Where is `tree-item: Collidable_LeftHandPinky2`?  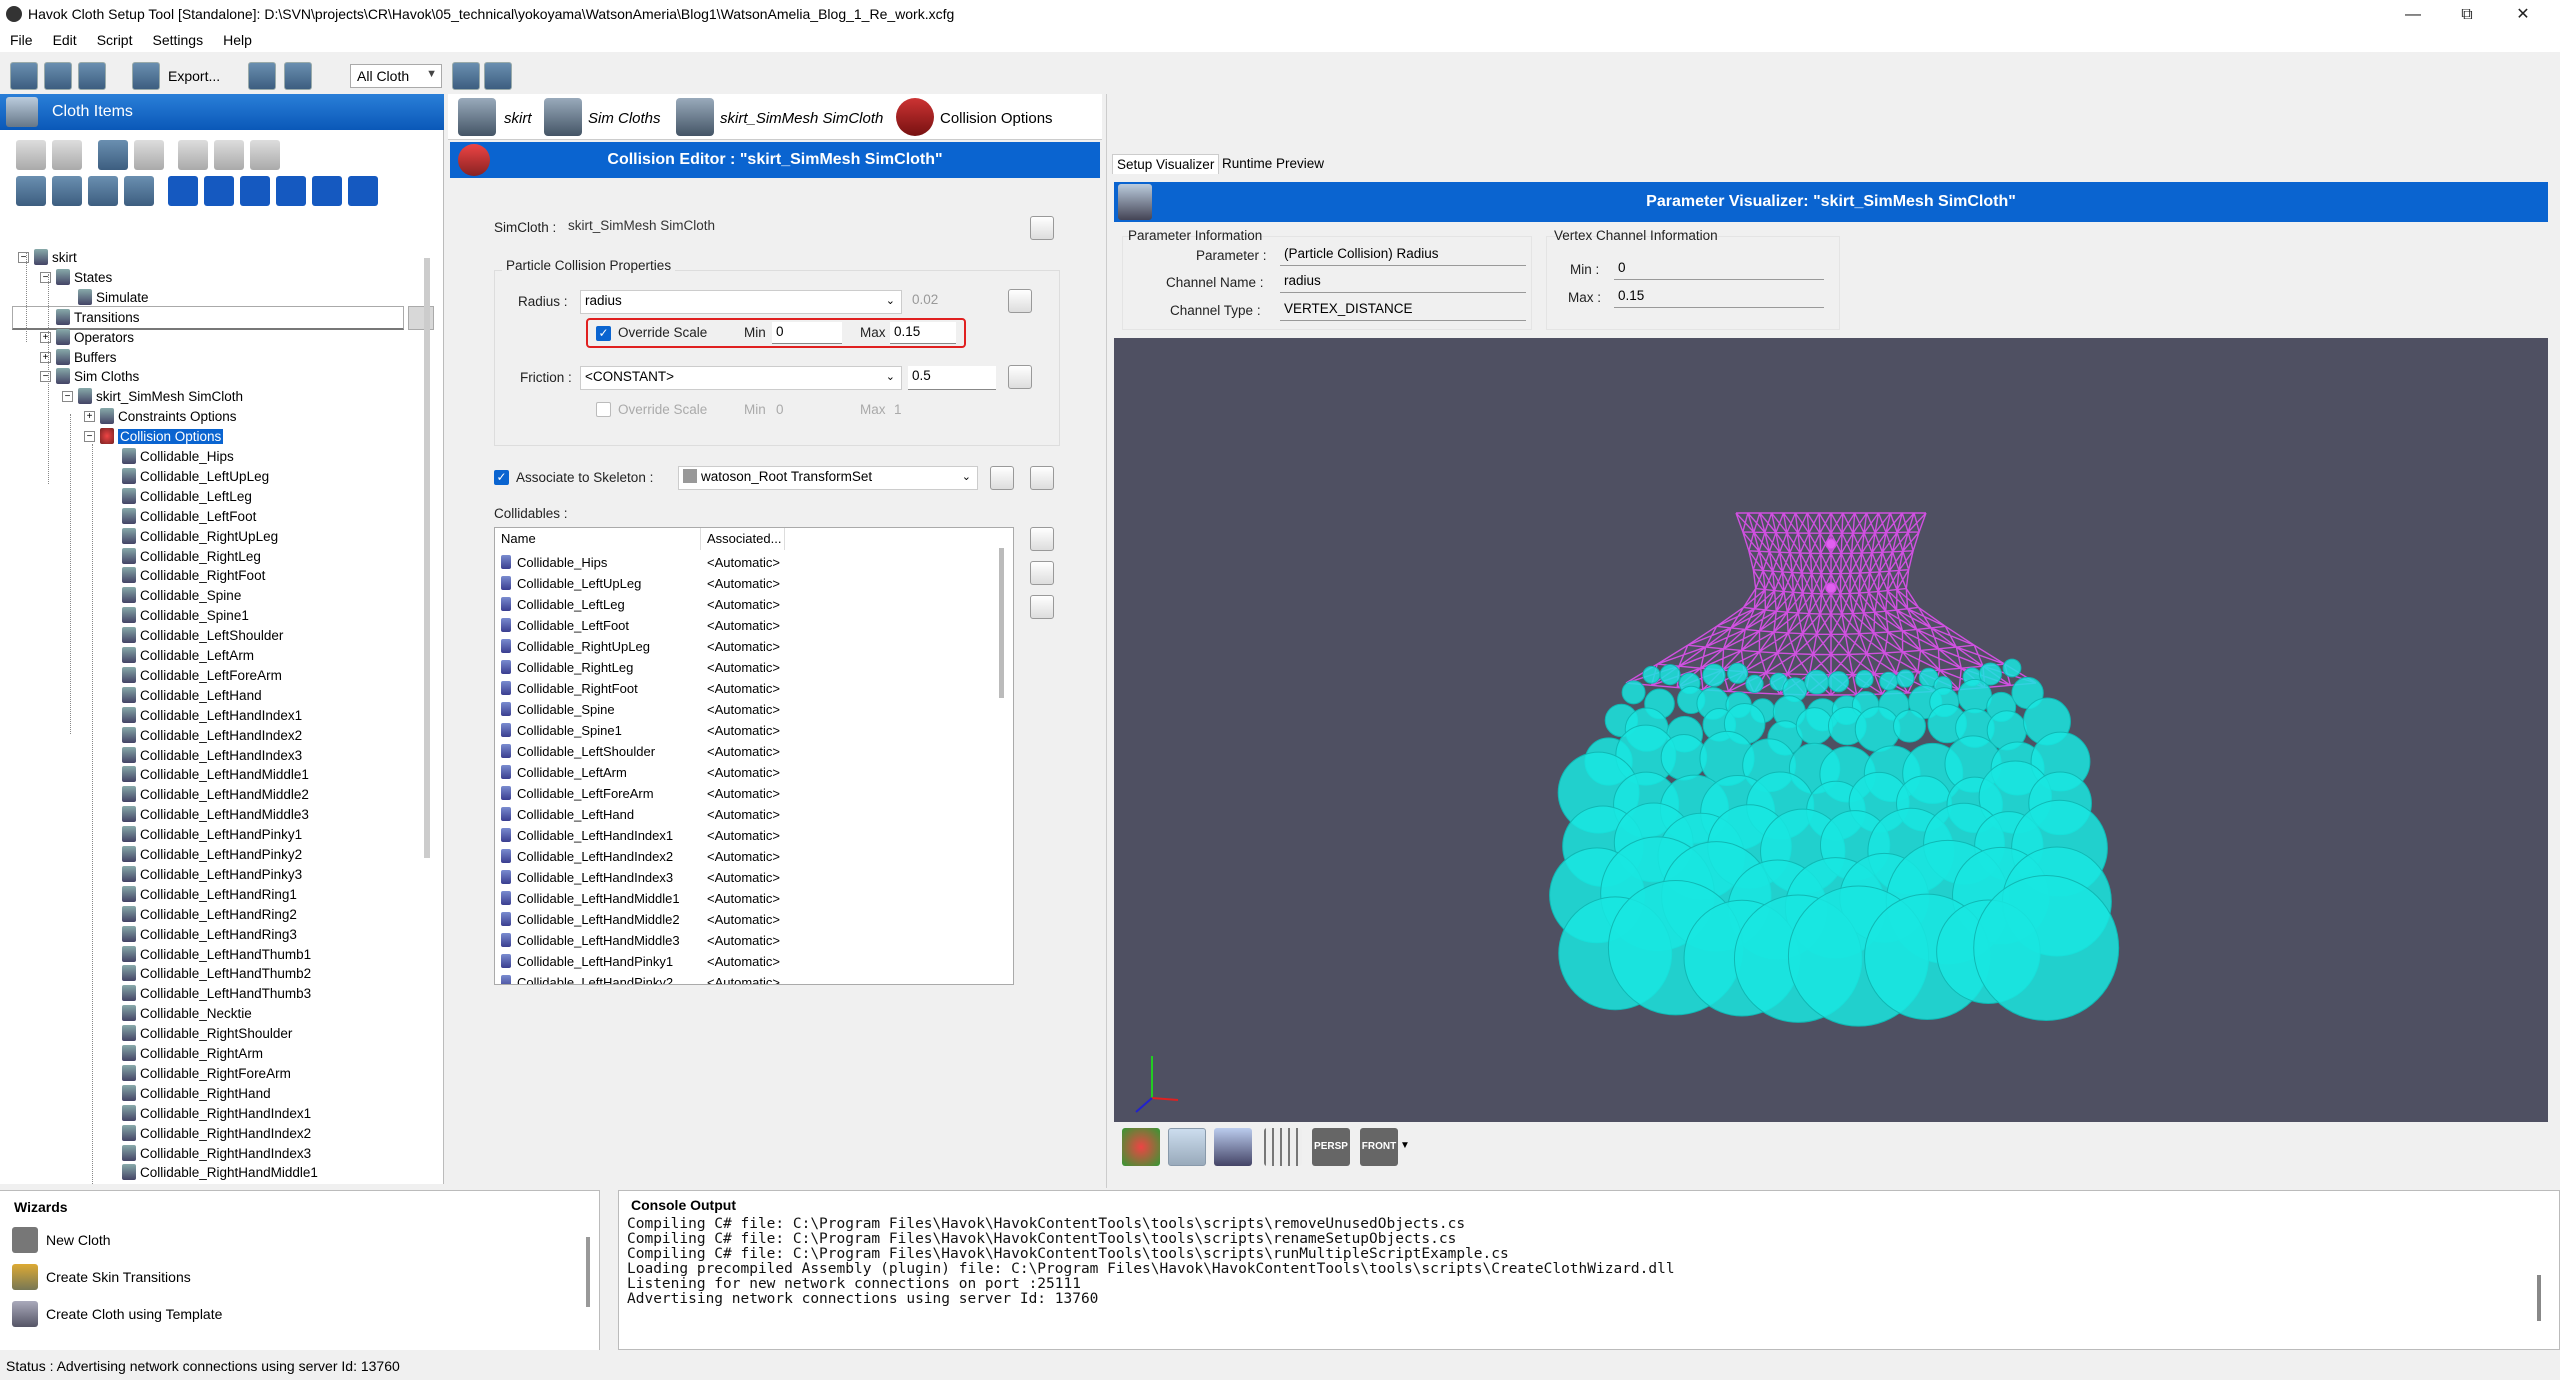
tree-item: Collidable_LeftHandPinky2 is located at coordinates (212, 855).